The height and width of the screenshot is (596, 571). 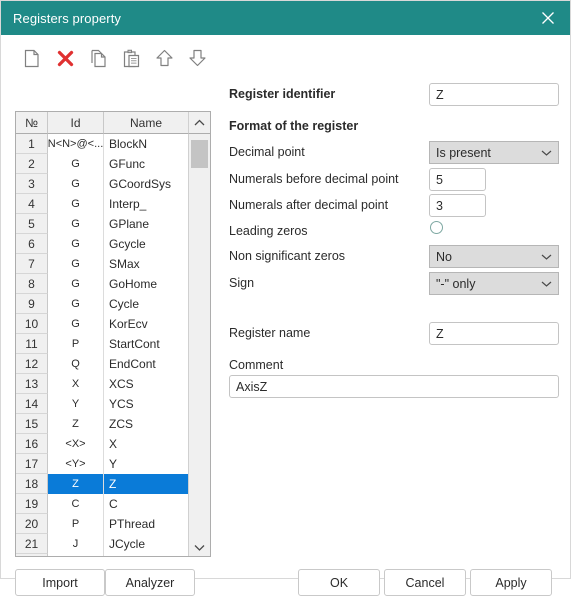 I want to click on delete-record-icon, so click(x=65, y=58).